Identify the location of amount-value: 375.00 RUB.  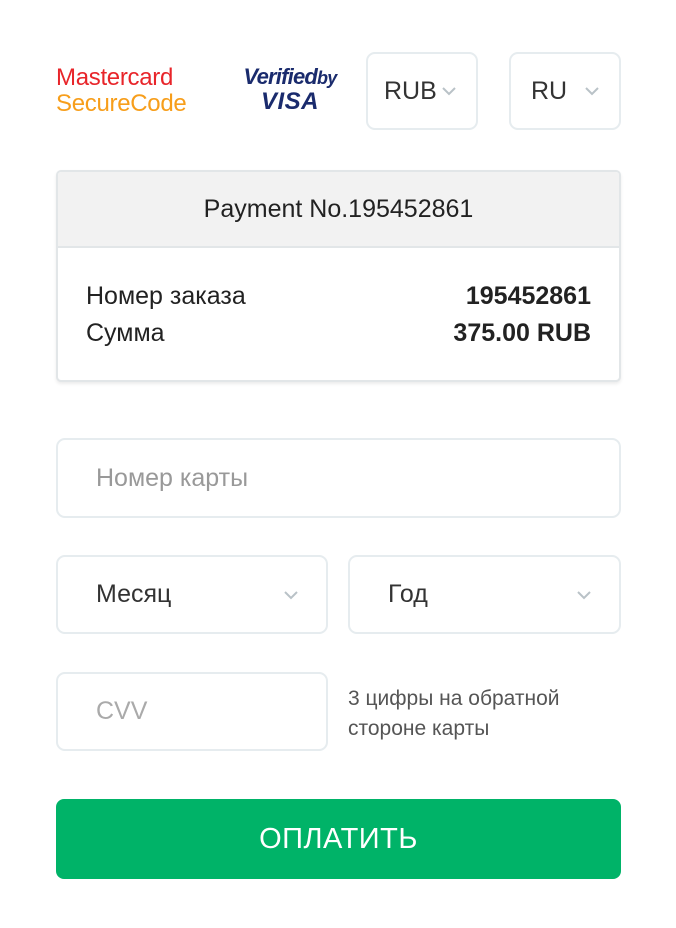
(522, 333).